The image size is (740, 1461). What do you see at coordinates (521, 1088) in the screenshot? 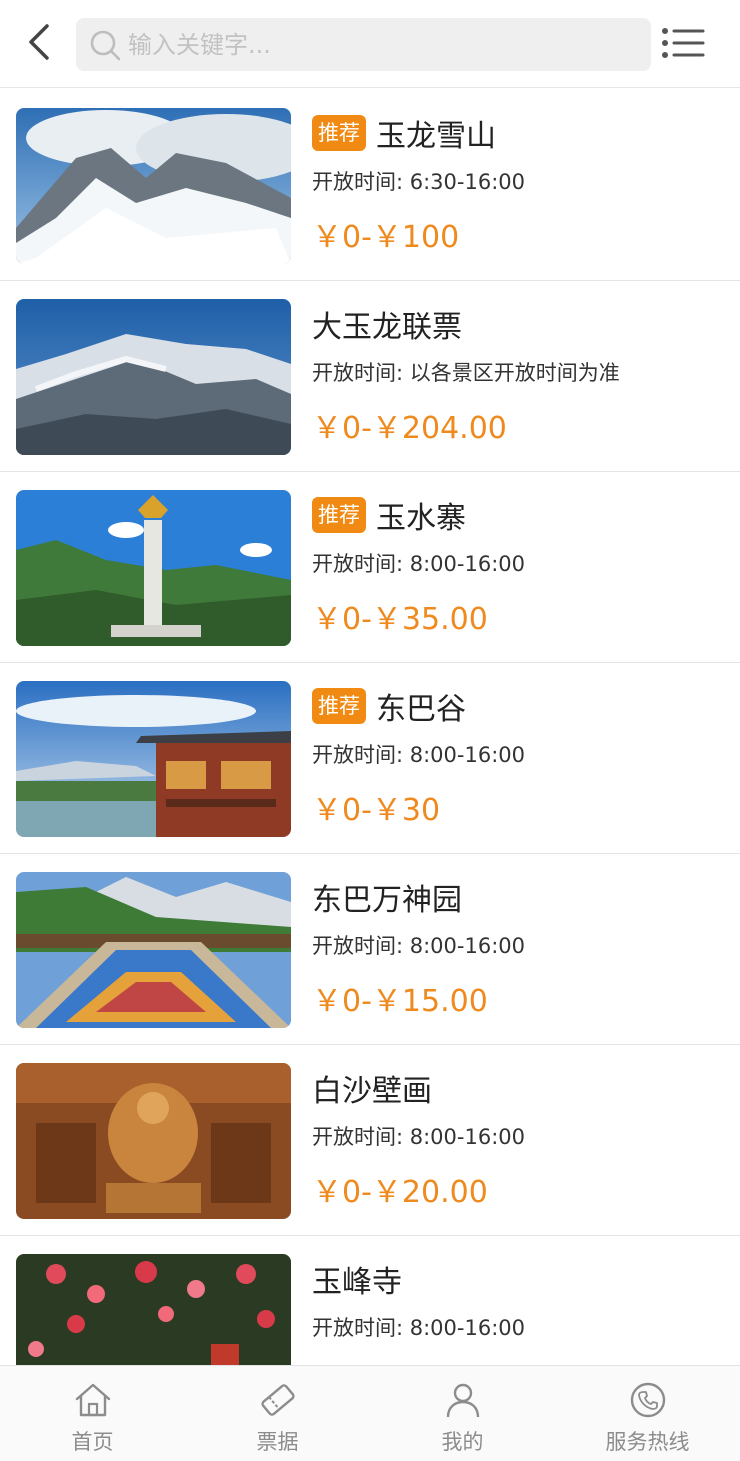
I see `title-row: 白沙壁画` at bounding box center [521, 1088].